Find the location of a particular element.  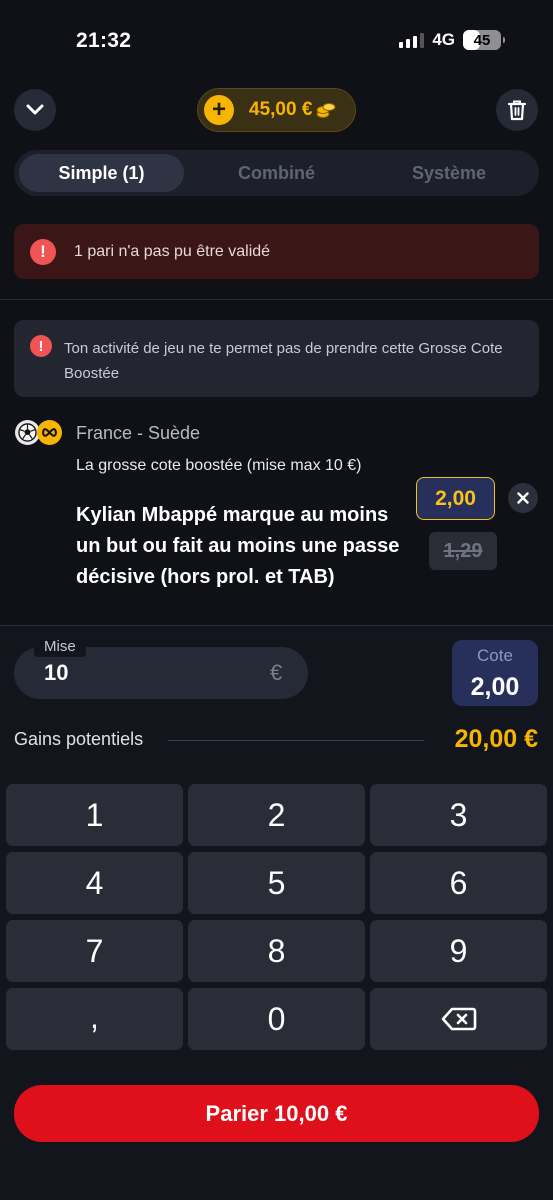

total-odds-label: Cote is located at coordinates (495, 655).